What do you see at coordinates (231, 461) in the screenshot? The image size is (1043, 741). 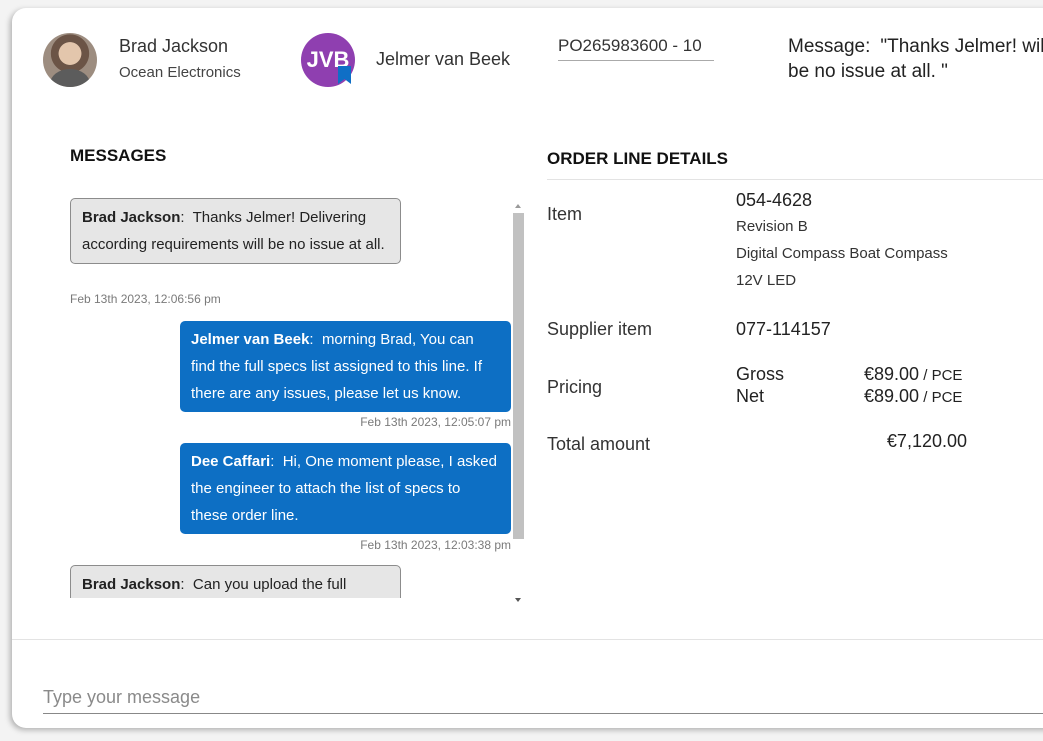 I see `message-author: Dee Caffari` at bounding box center [231, 461].